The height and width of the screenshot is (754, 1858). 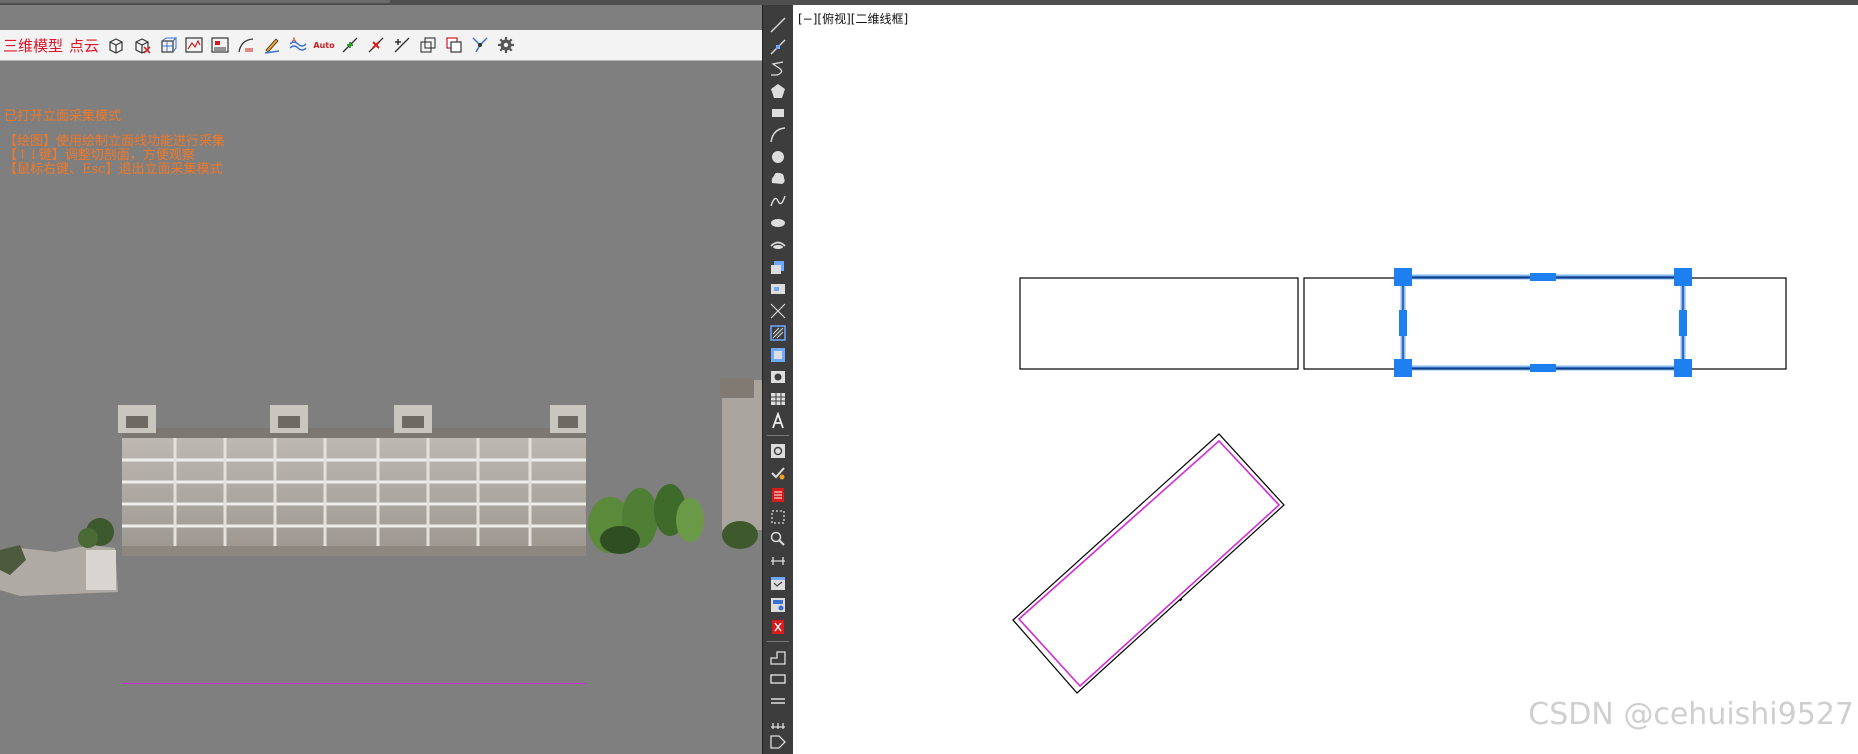 I want to click on line-tool-icon, so click(x=778, y=24).